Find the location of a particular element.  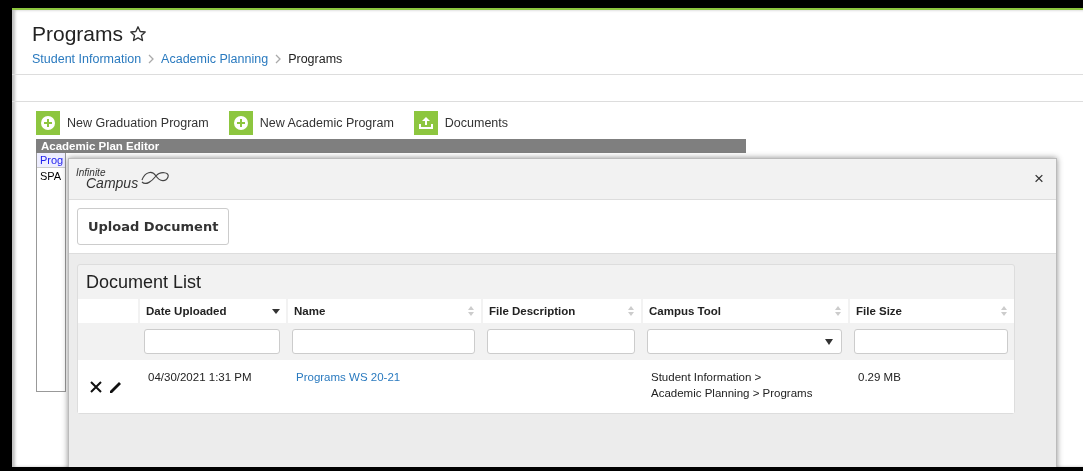

column-header: Name is located at coordinates (383, 312).